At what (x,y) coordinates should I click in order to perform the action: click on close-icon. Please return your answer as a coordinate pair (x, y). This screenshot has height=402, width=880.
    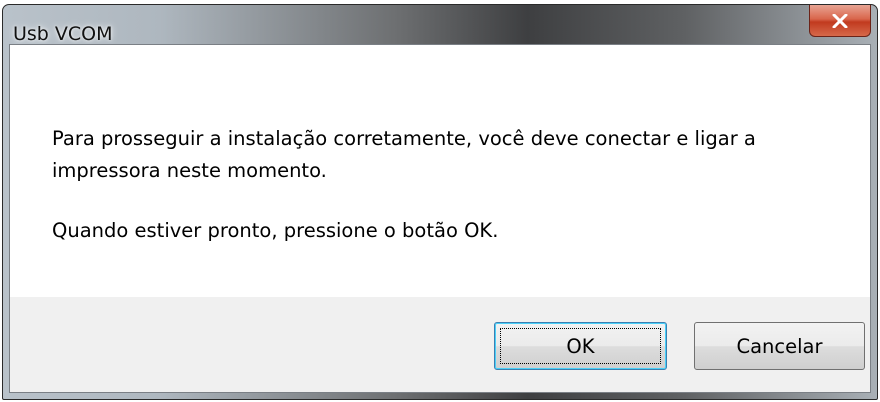
    Looking at the image, I should click on (840, 20).